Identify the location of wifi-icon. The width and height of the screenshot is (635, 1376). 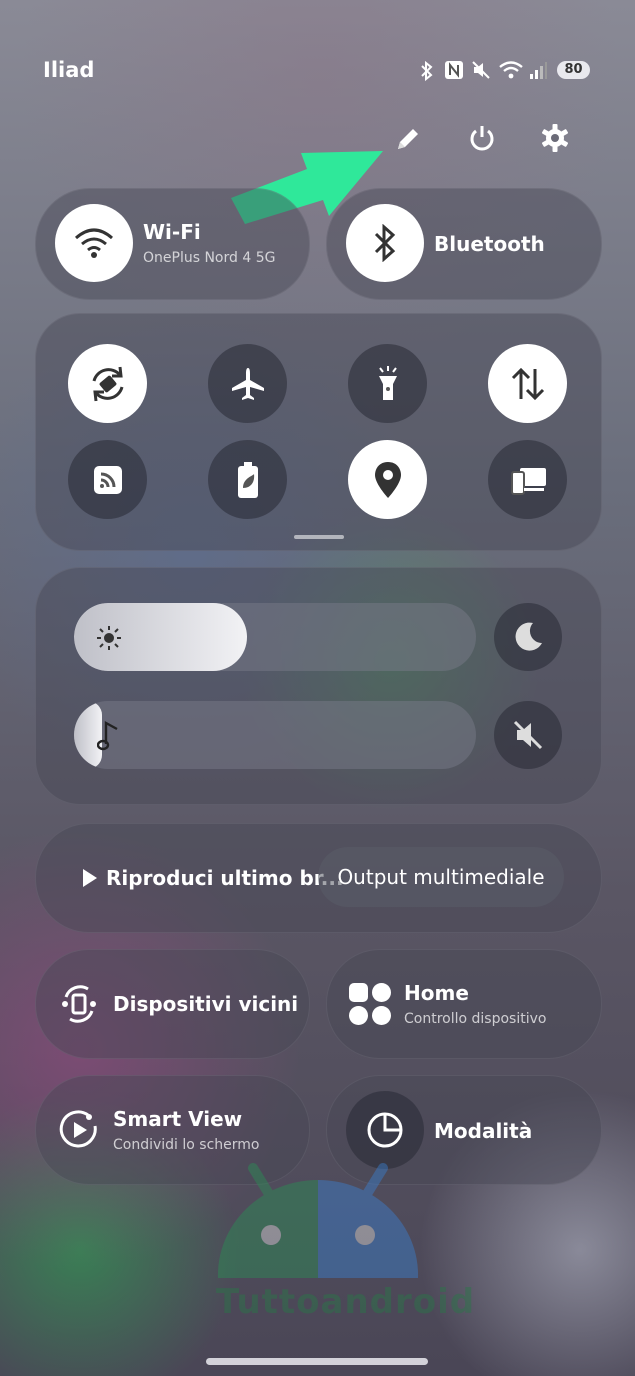
(94, 243).